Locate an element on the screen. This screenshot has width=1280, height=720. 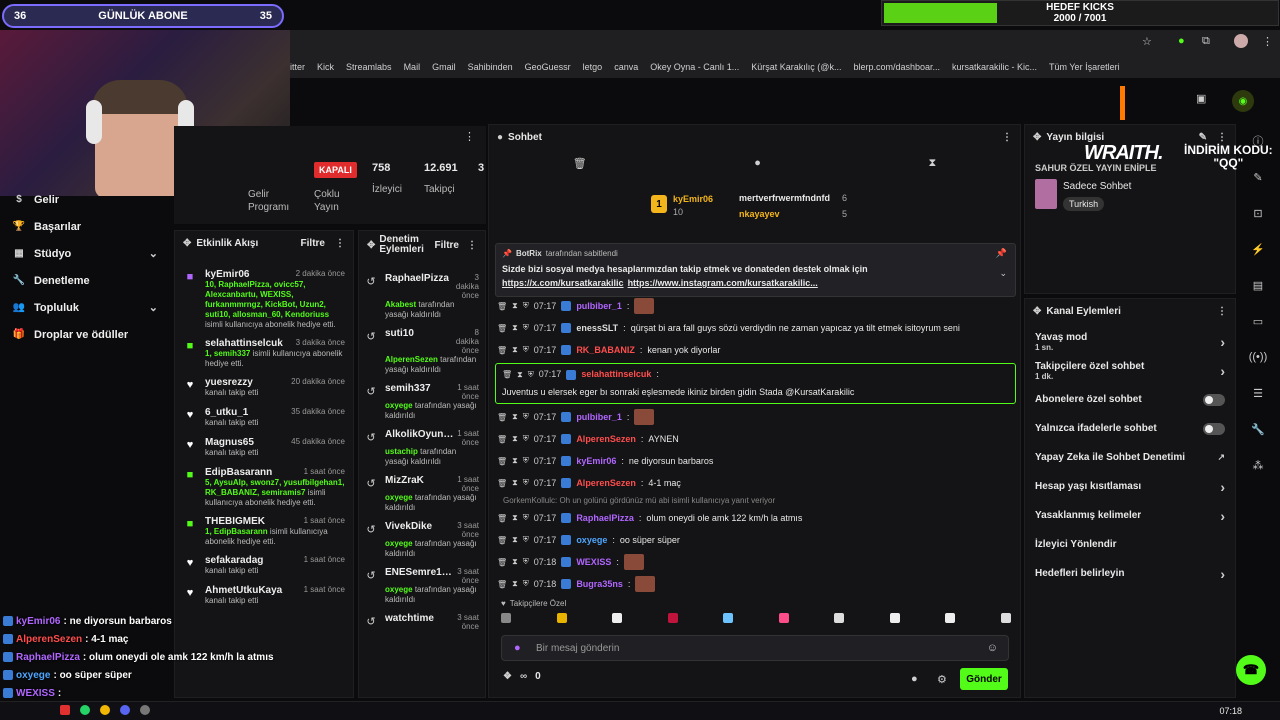
profile-avatar-icon is located at coordinates (1241, 41).